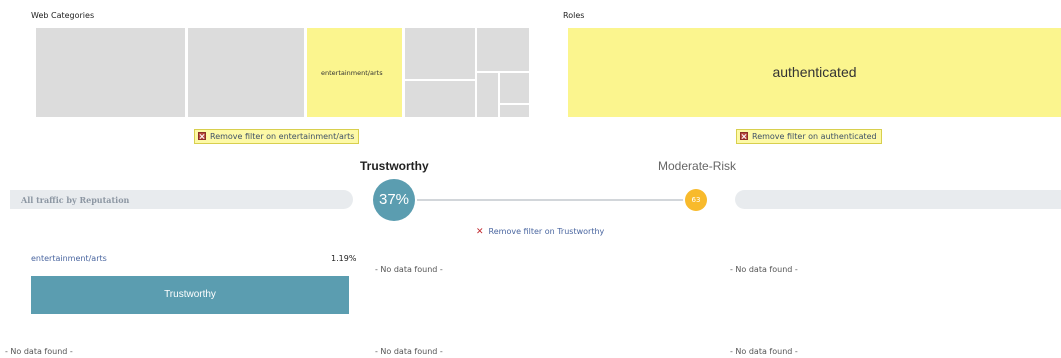  Describe the element at coordinates (69, 258) in the screenshot. I see `result-category-link: entertainment/arts` at that location.